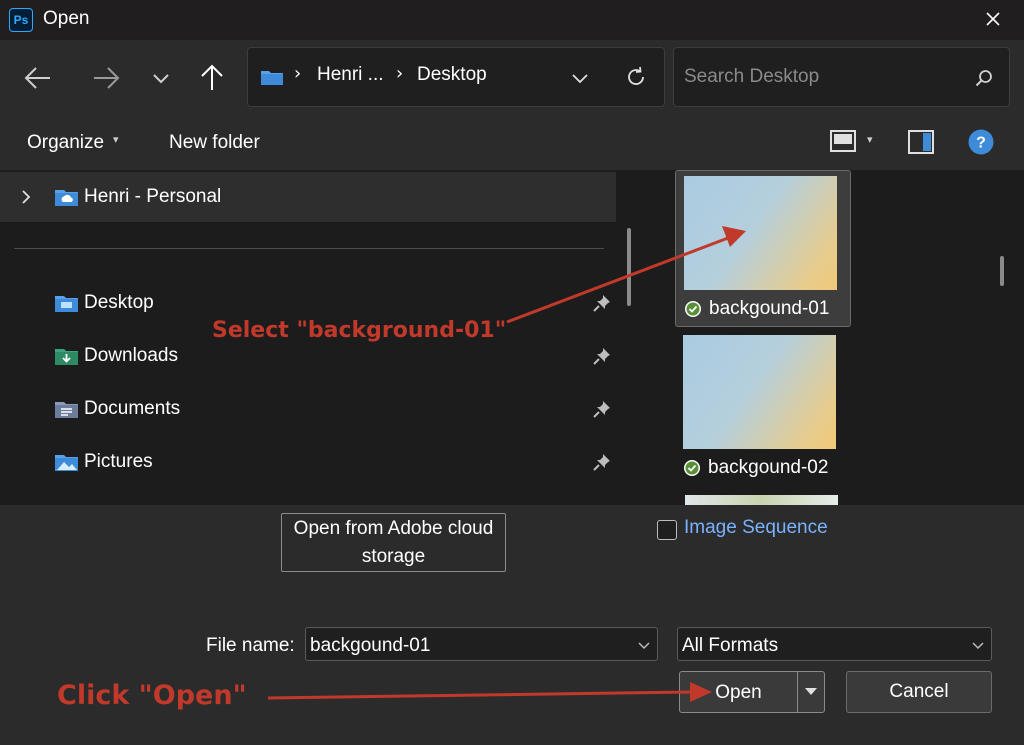 The image size is (1024, 745). What do you see at coordinates (65, 143) in the screenshot?
I see `organize-menu: Organize` at bounding box center [65, 143].